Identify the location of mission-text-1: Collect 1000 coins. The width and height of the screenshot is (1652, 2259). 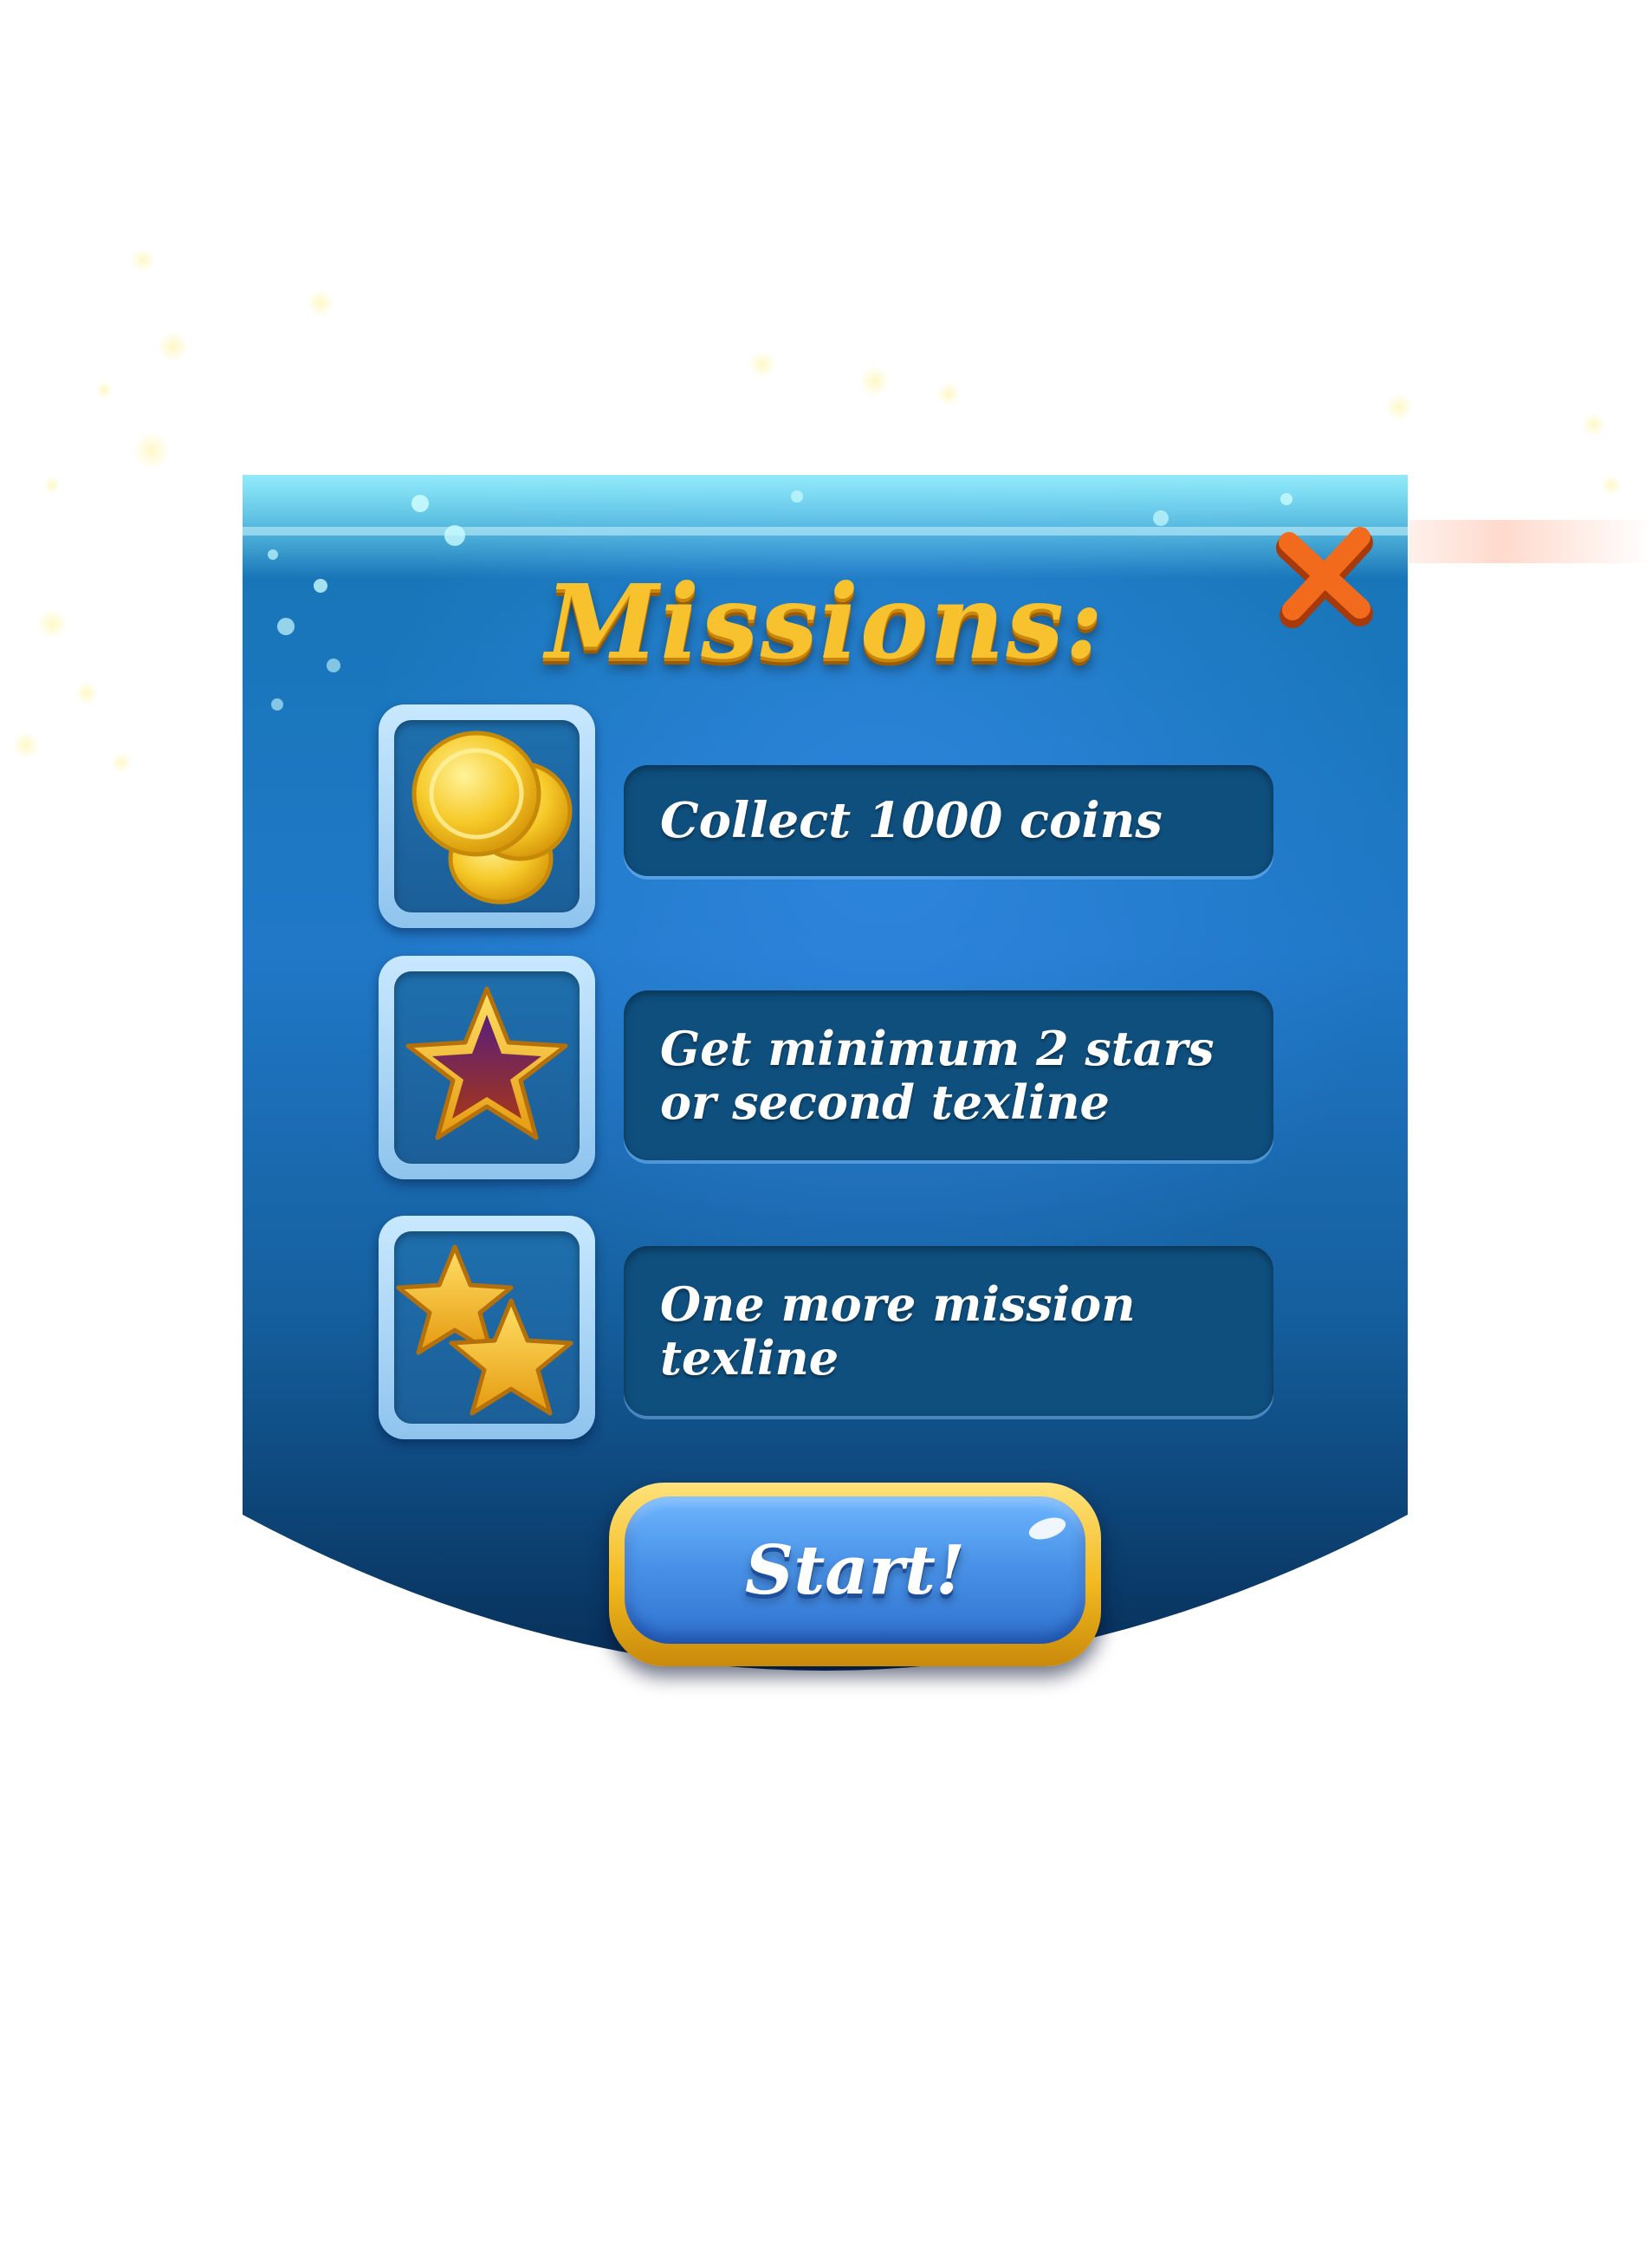
(948, 821).